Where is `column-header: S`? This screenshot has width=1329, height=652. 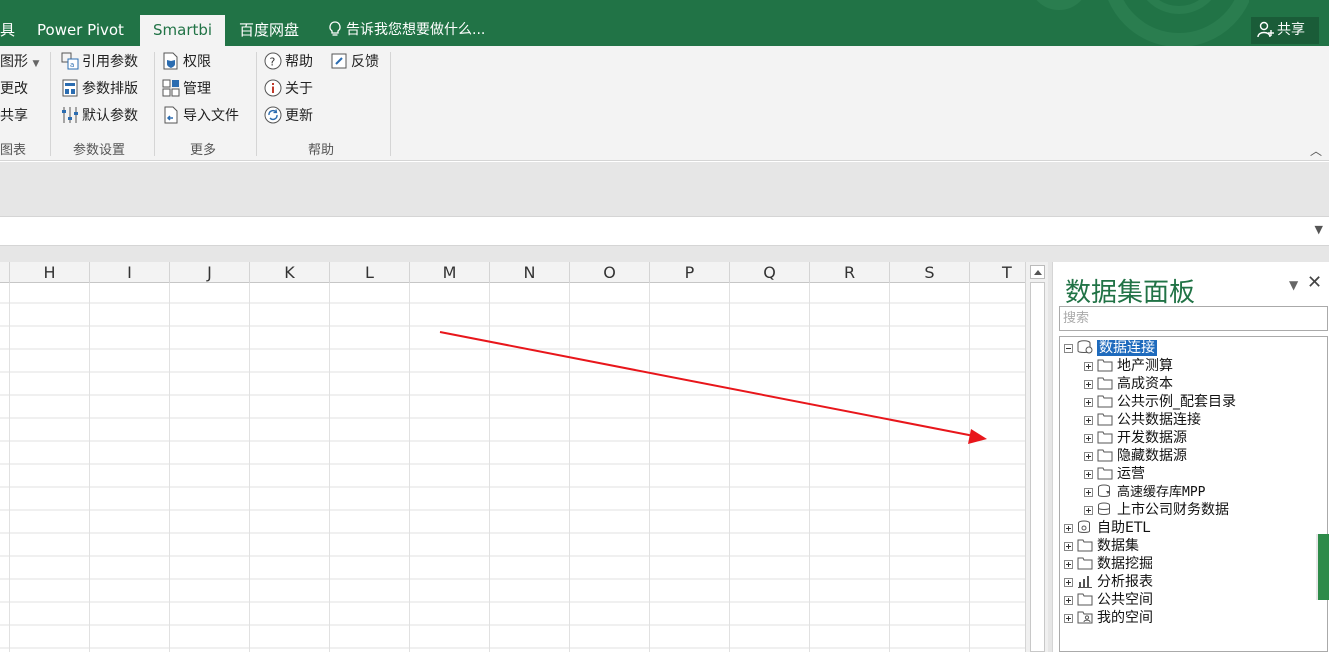
column-header: S is located at coordinates (930, 272).